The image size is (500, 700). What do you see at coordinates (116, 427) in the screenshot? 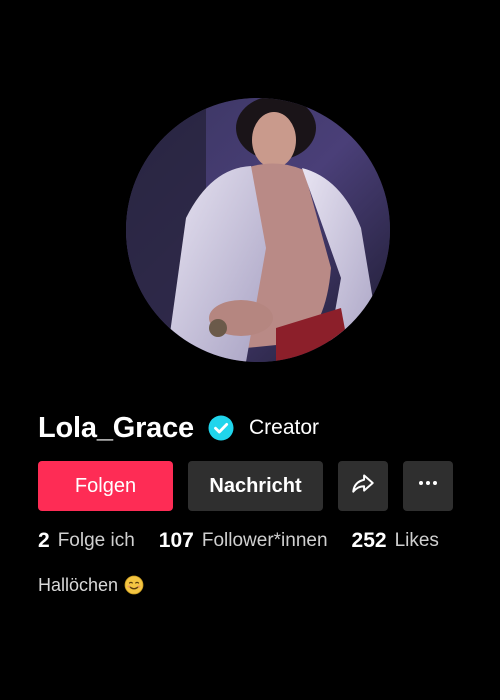
I see `username: Lola_Grace` at bounding box center [116, 427].